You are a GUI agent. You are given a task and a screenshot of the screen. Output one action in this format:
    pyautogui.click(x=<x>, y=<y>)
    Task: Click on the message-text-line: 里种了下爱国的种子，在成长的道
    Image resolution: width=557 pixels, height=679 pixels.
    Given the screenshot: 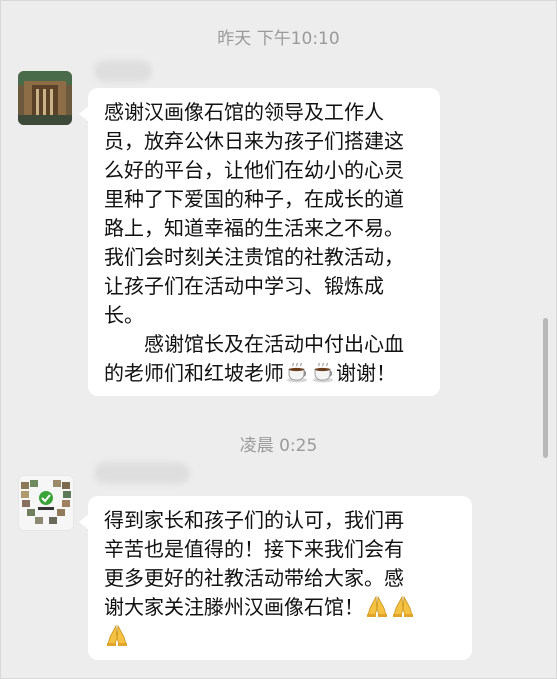 What is the action you would take?
    pyautogui.click(x=254, y=199)
    